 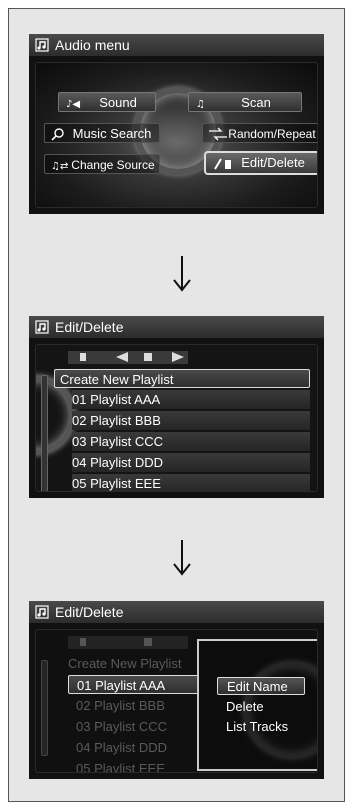 I want to click on edit-delete-button: Edit/Delete, so click(x=260, y=163).